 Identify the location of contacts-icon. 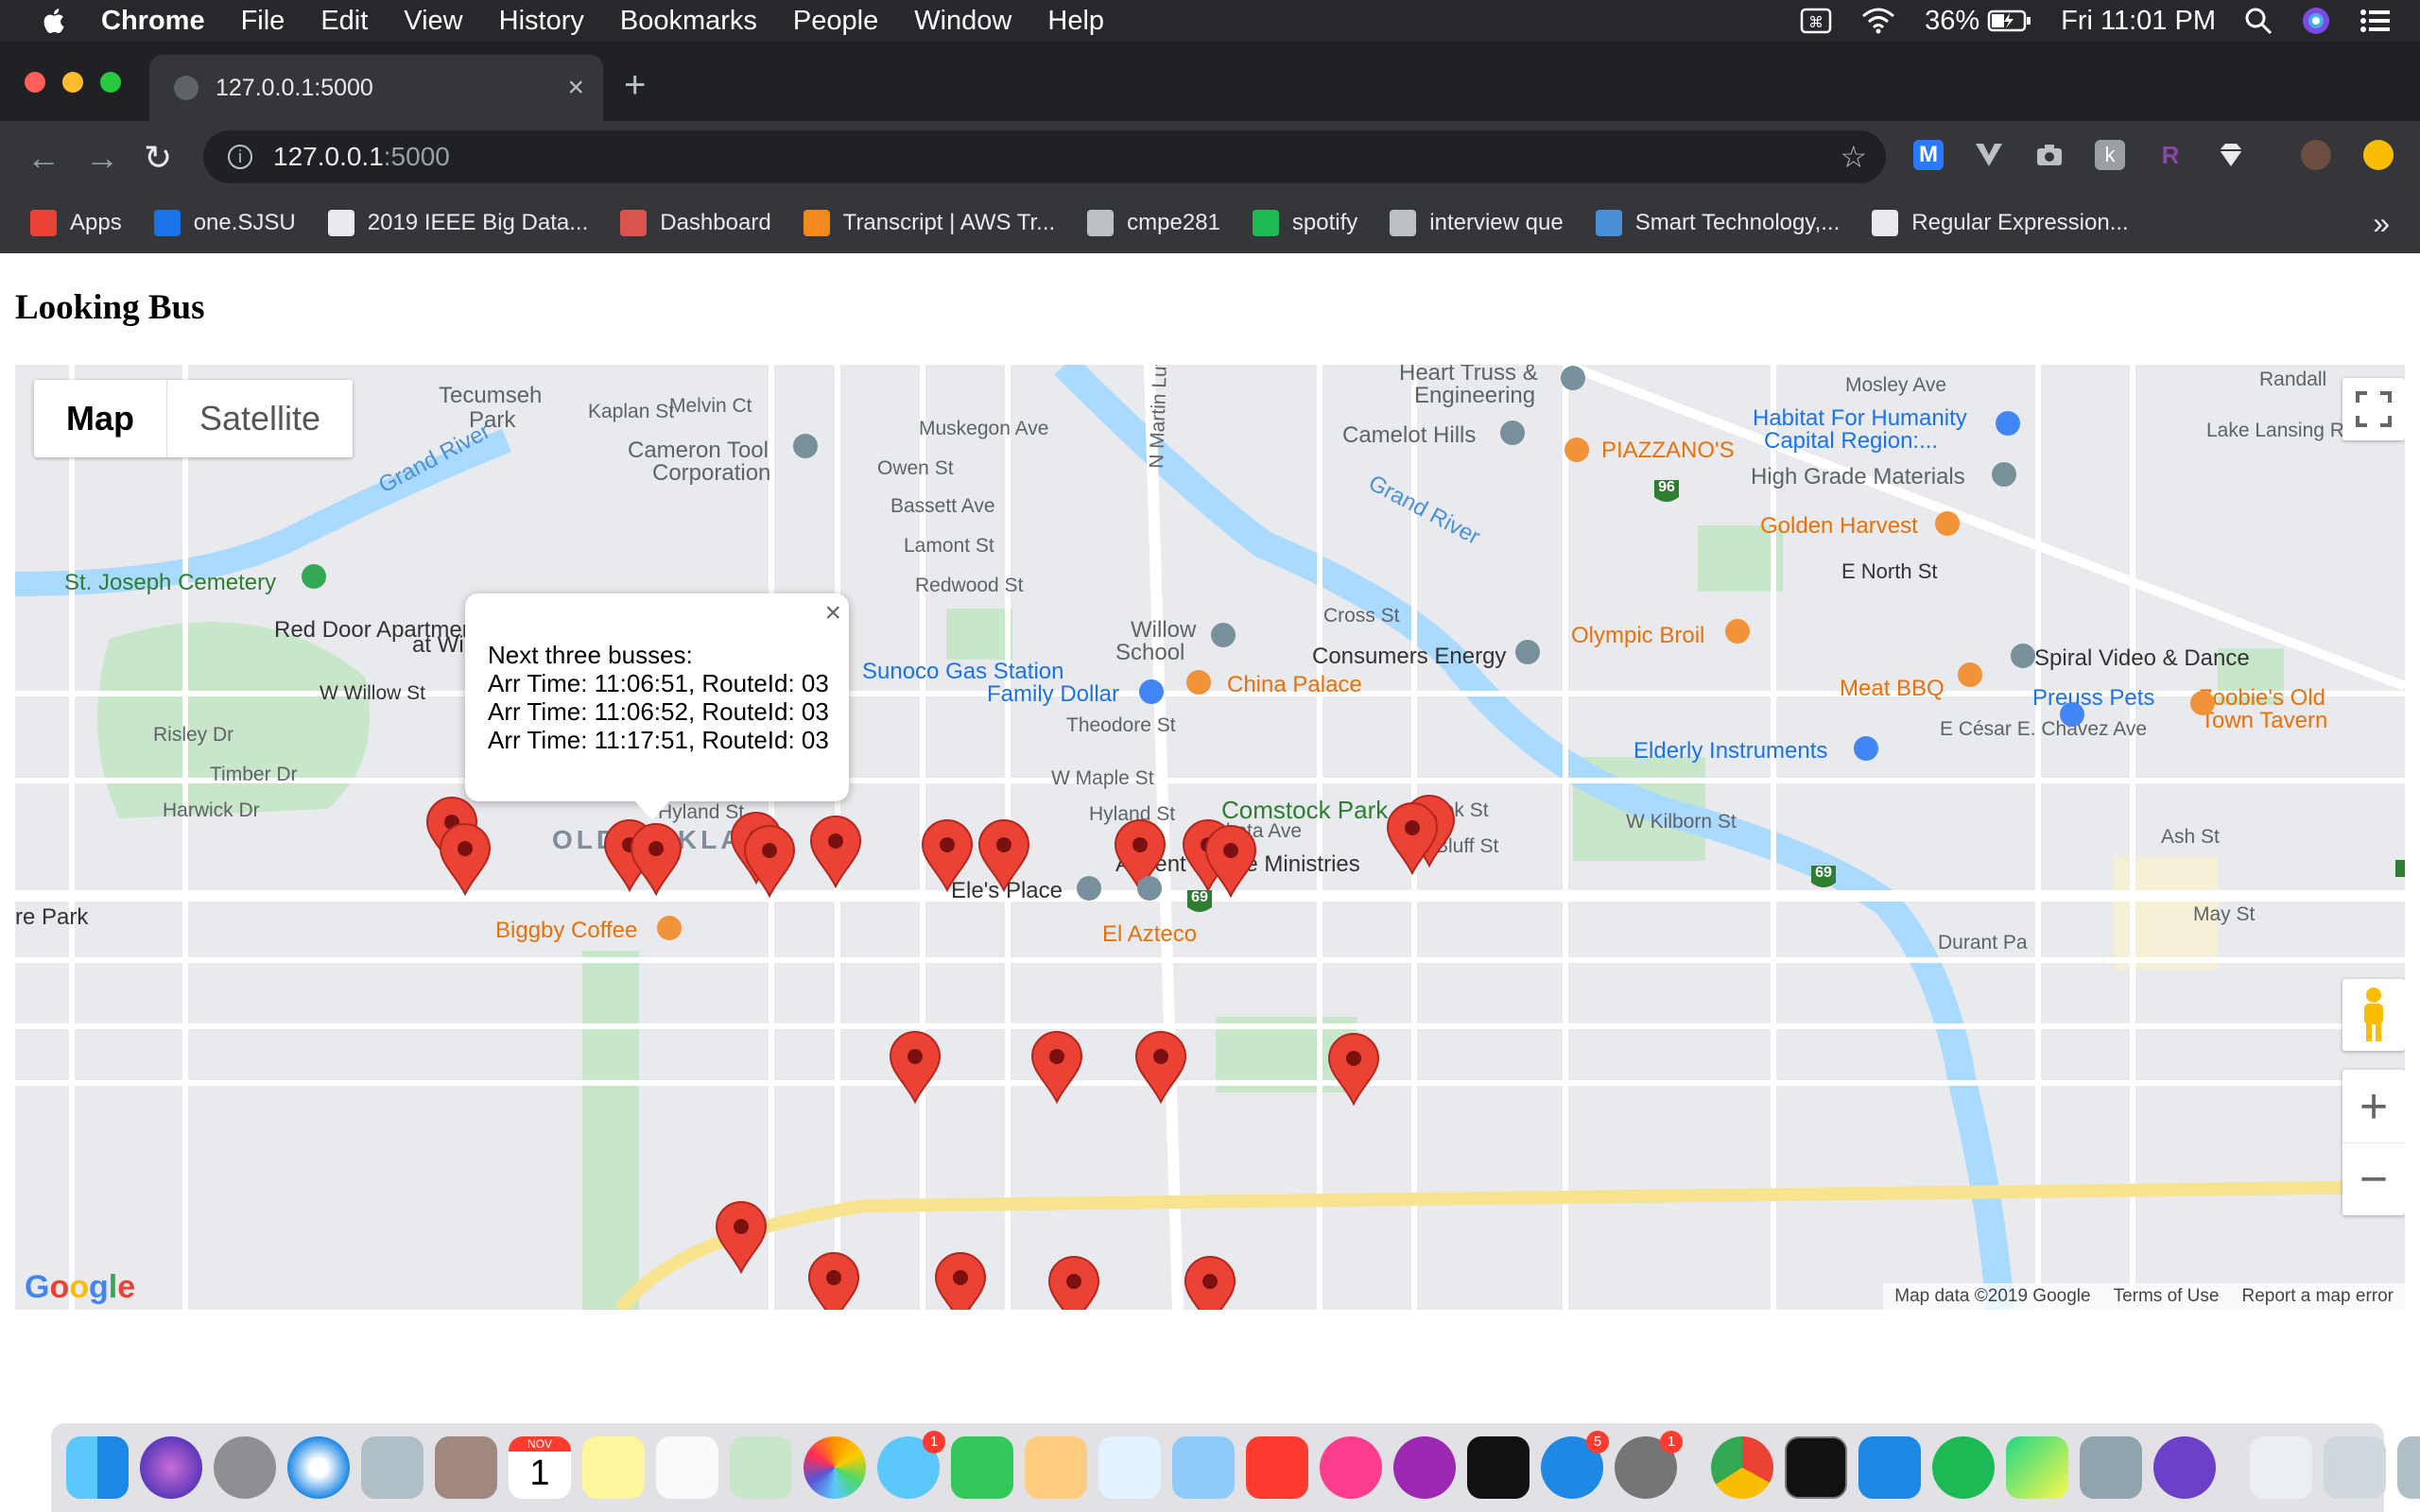
(466, 1467).